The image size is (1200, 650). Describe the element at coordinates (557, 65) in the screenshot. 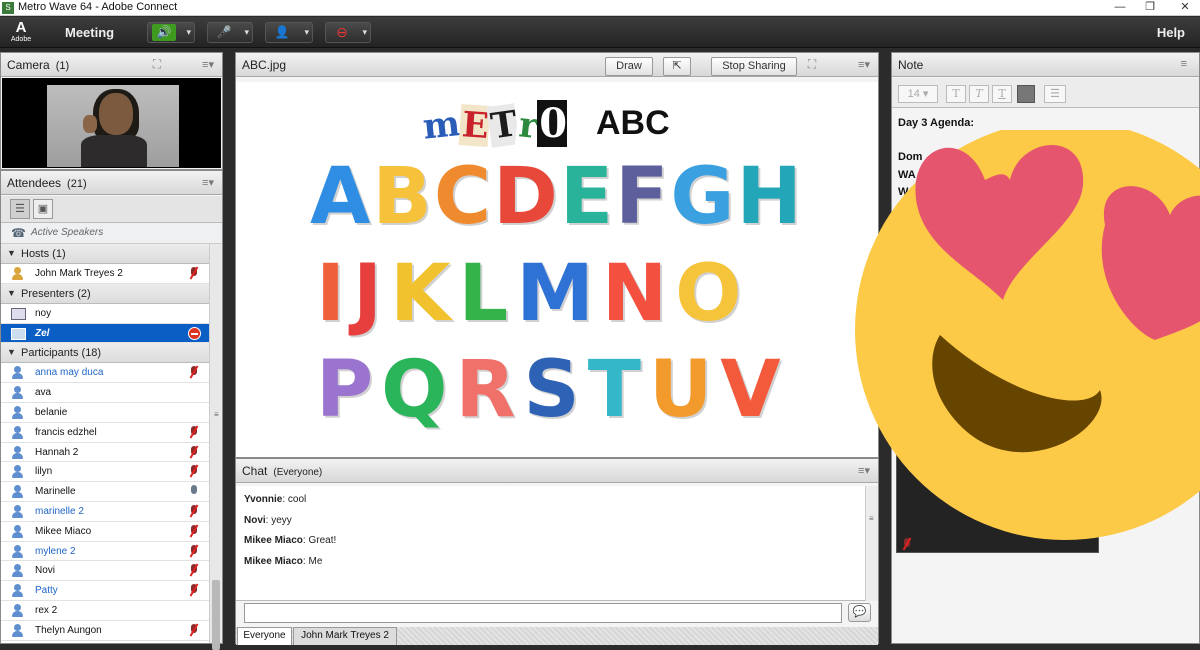

I see `share-pod-header: ABC.jpg Draw ⇱ Stop Sharing ⛶ ≡▾` at that location.